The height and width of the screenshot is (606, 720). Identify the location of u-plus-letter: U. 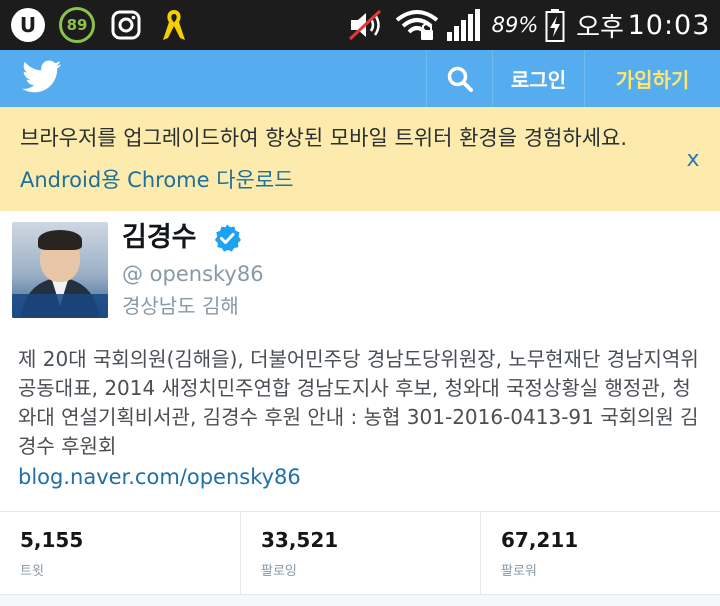
(28, 25).